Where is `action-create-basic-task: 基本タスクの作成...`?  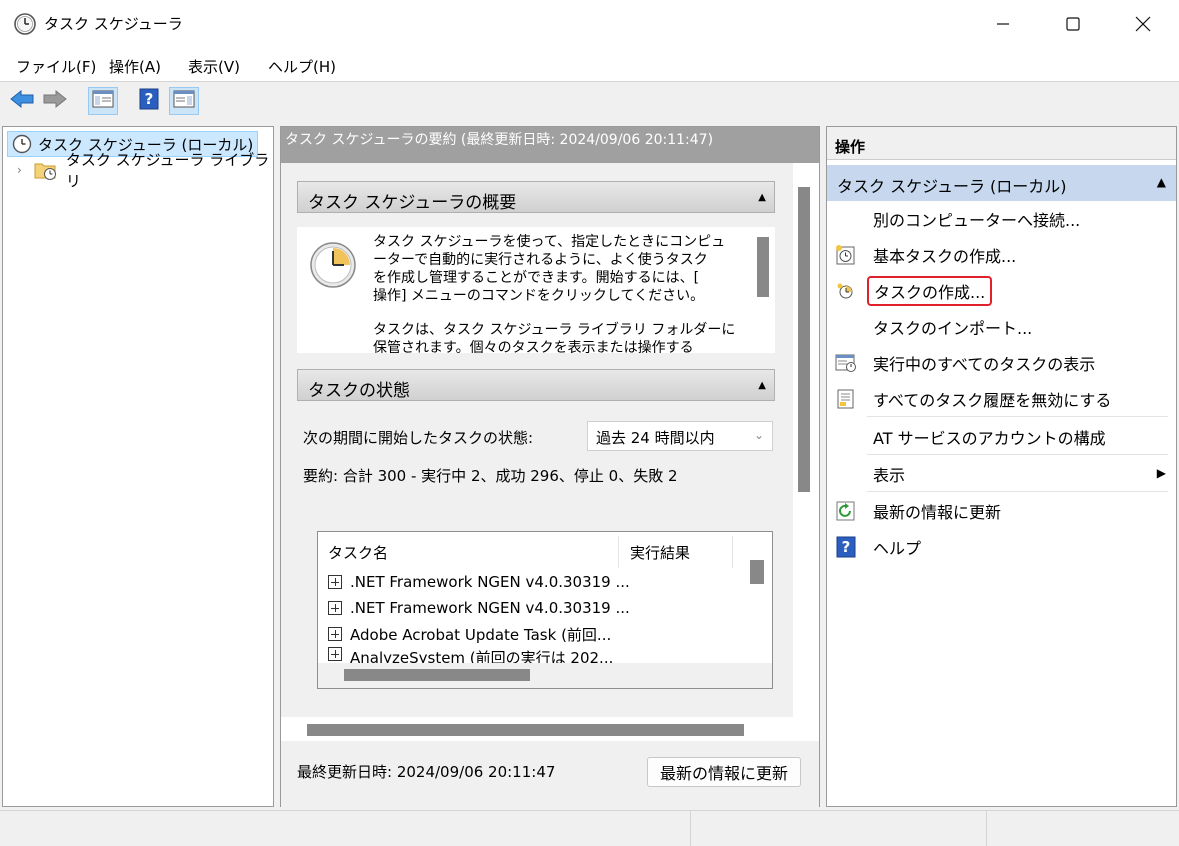 action-create-basic-task: 基本タスクの作成... is located at coordinates (1001, 255).